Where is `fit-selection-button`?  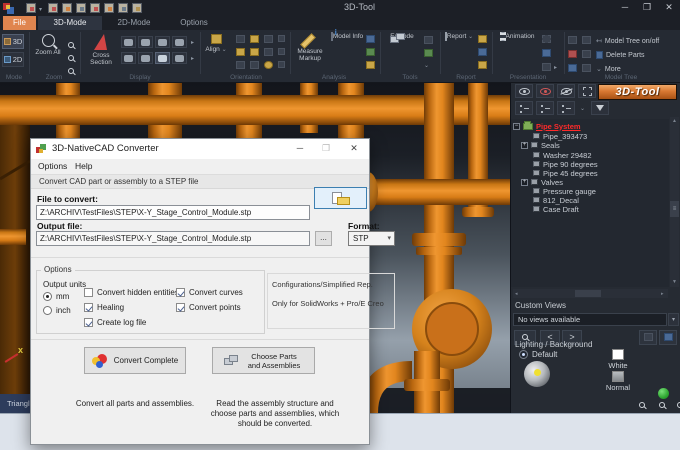
fit-selection-button is located at coordinates (587, 91).